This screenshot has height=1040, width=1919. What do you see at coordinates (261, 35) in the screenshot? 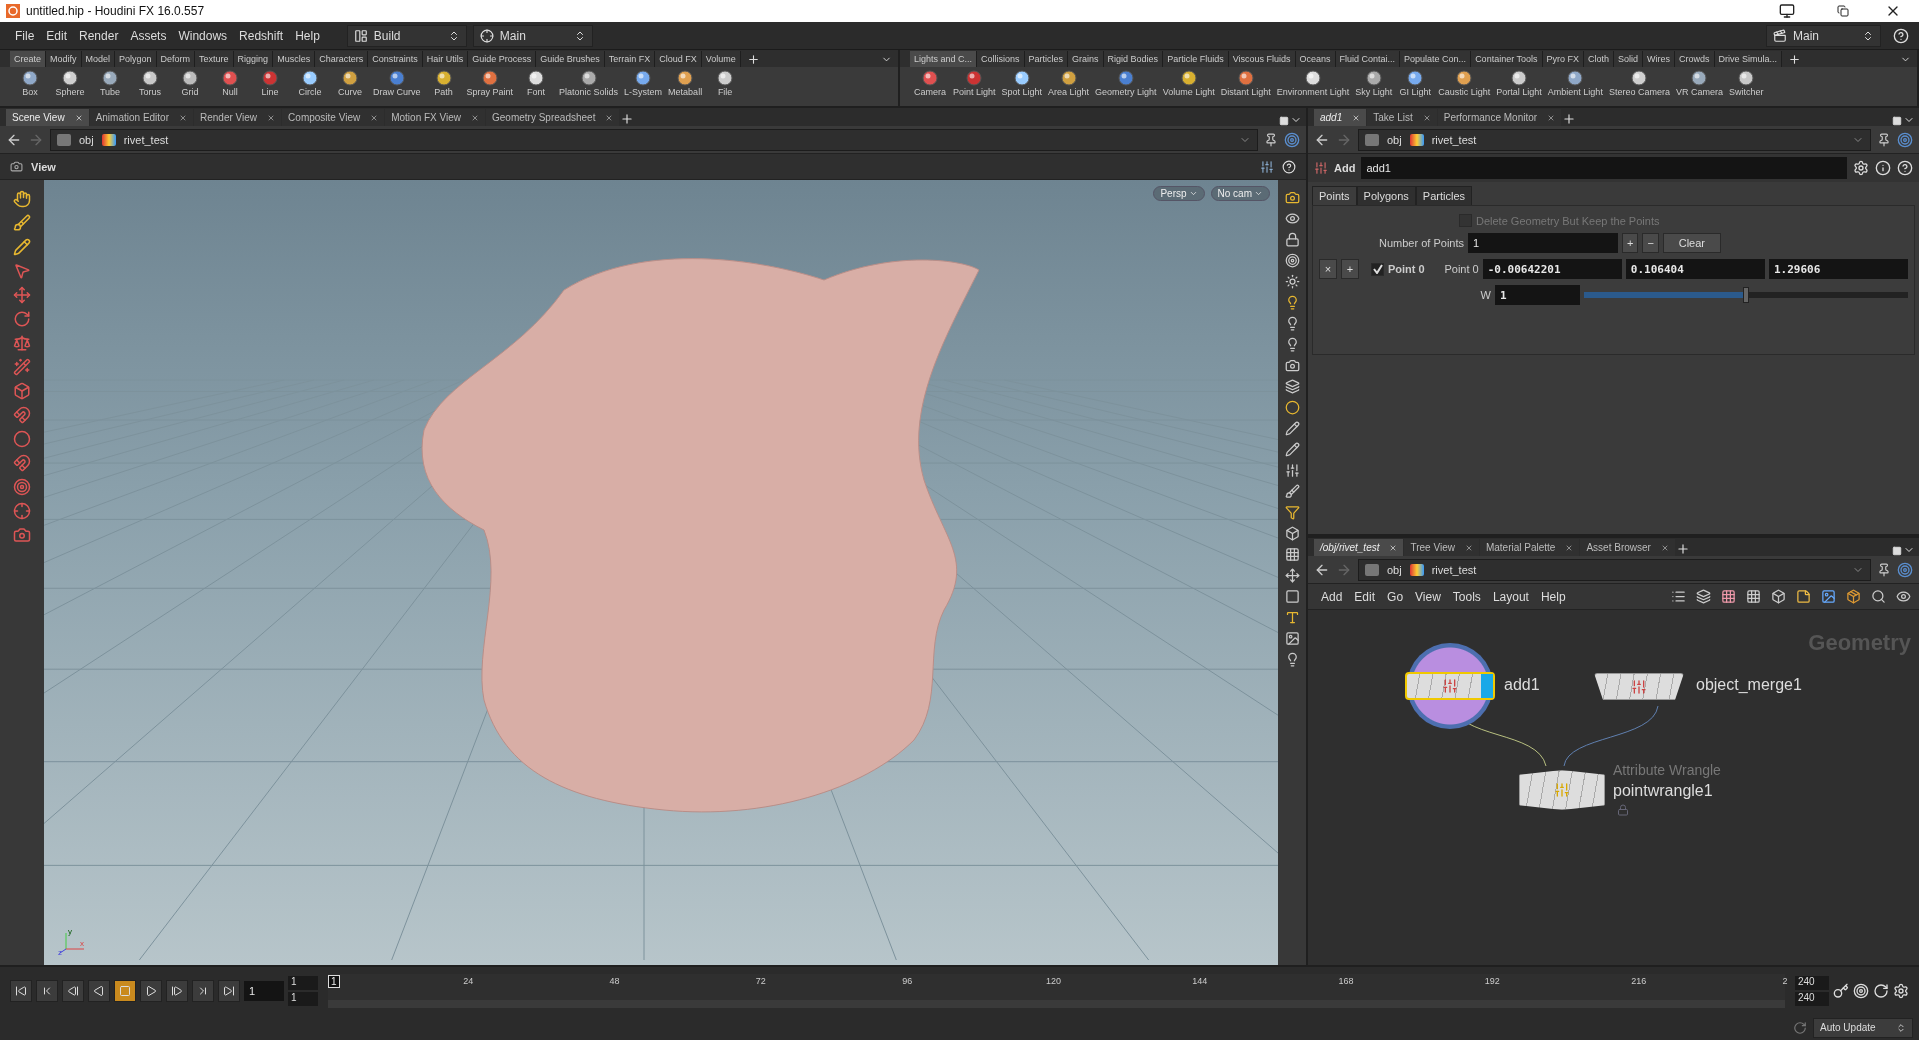
I see `menu-item: Redshift` at bounding box center [261, 35].